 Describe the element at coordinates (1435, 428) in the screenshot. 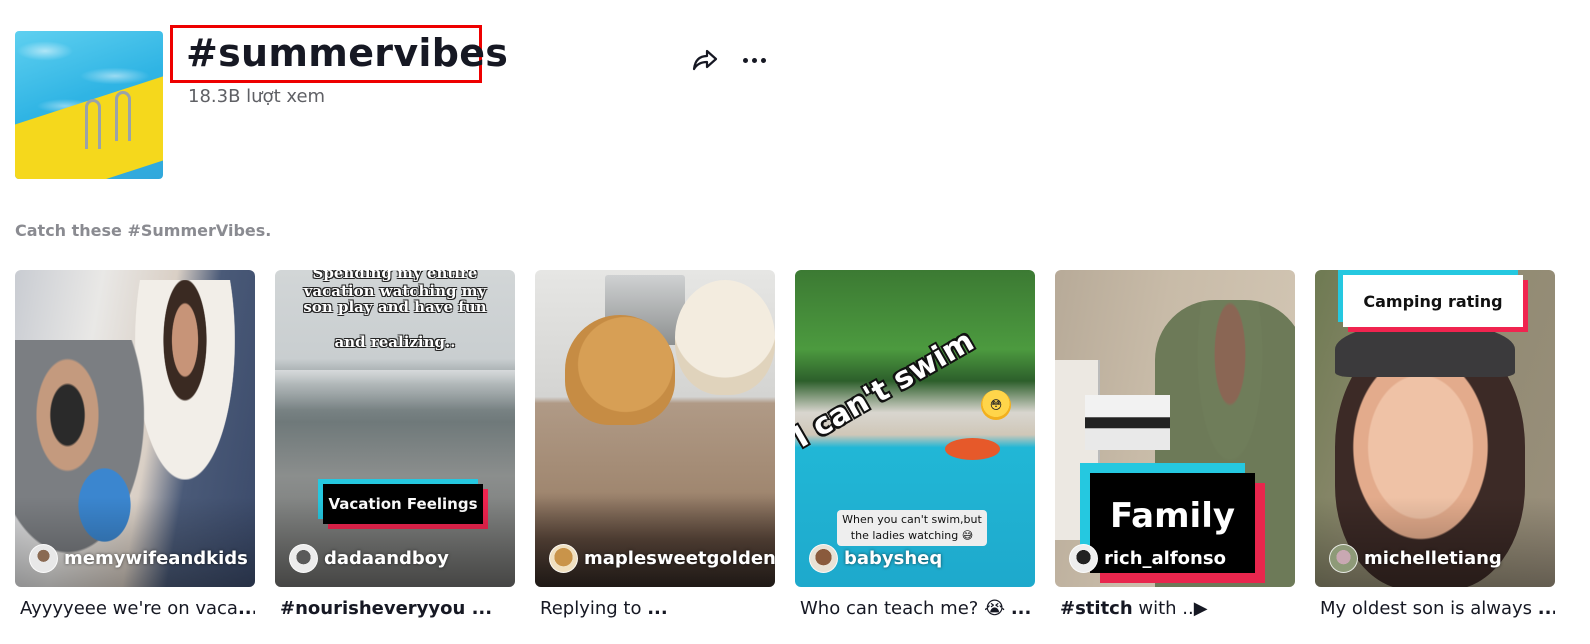

I see `video-thumbnail: Camping rating michelletiang` at that location.